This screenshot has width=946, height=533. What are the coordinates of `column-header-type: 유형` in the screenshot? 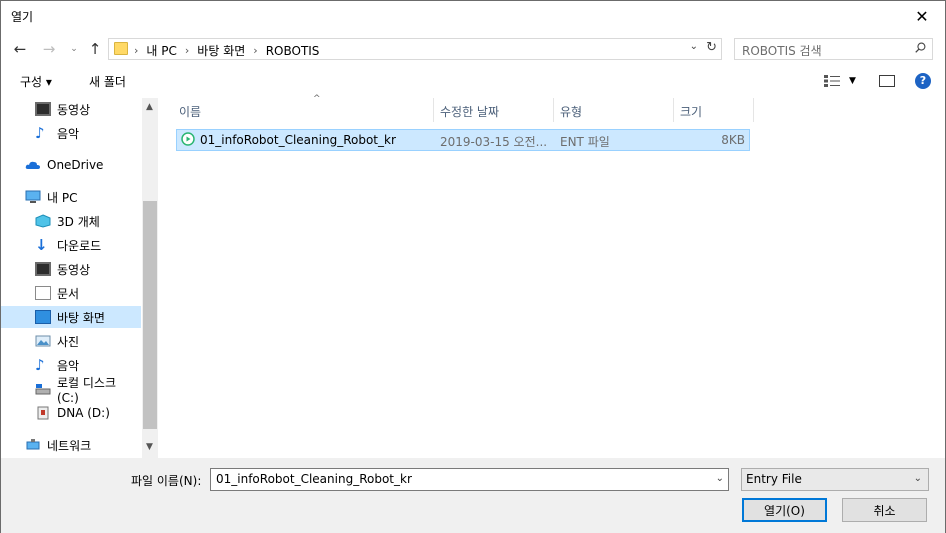 It's located at (614, 110).